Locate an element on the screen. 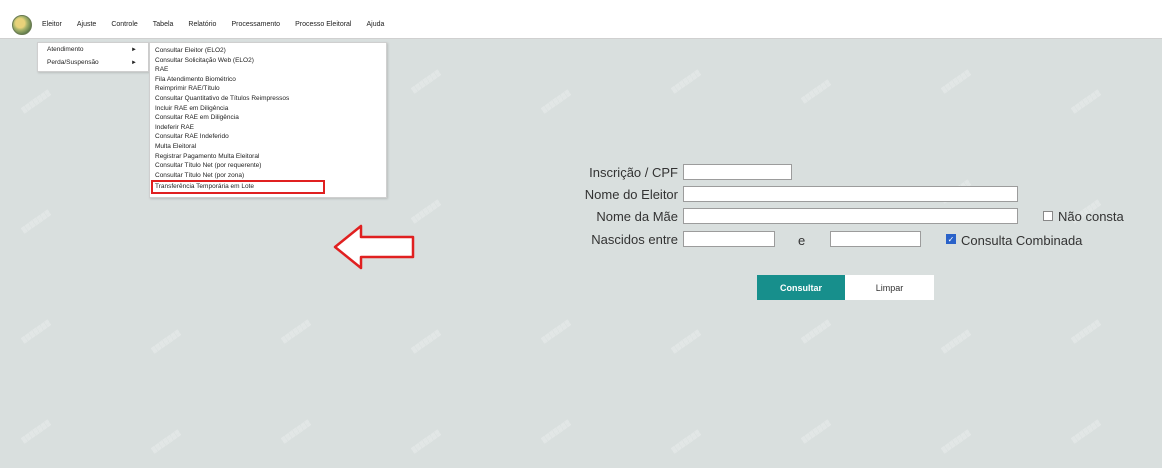 This screenshot has width=1162, height=468. menu-item-consultar-eleitor: Consultar Eleitor (ELO2) is located at coordinates (268, 51).